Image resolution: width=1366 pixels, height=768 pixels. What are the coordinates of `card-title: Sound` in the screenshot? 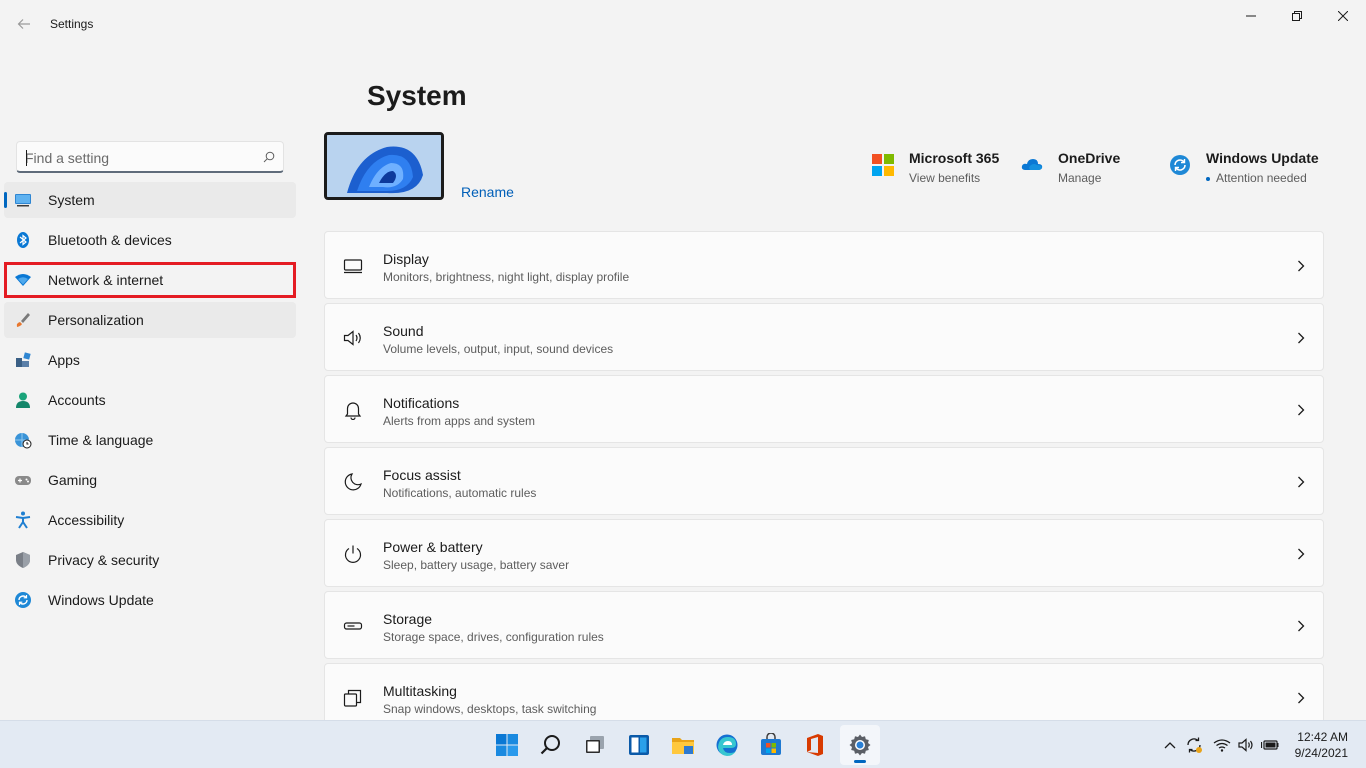 It's located at (403, 331).